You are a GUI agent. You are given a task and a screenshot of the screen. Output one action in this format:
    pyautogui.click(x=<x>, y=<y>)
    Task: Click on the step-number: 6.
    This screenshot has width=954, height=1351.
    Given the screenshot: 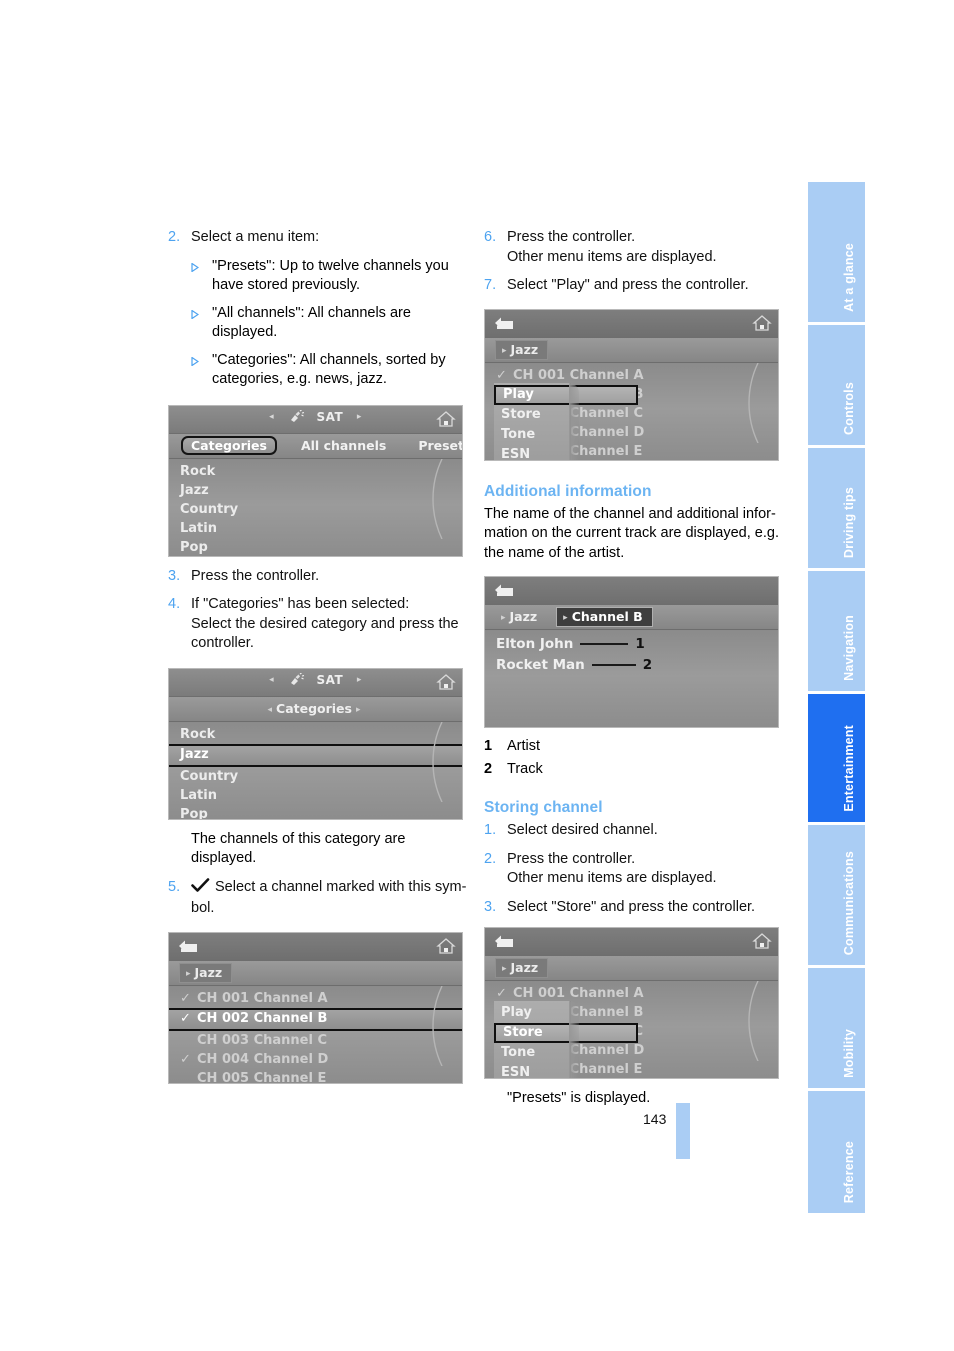 What is the action you would take?
    pyautogui.click(x=490, y=237)
    